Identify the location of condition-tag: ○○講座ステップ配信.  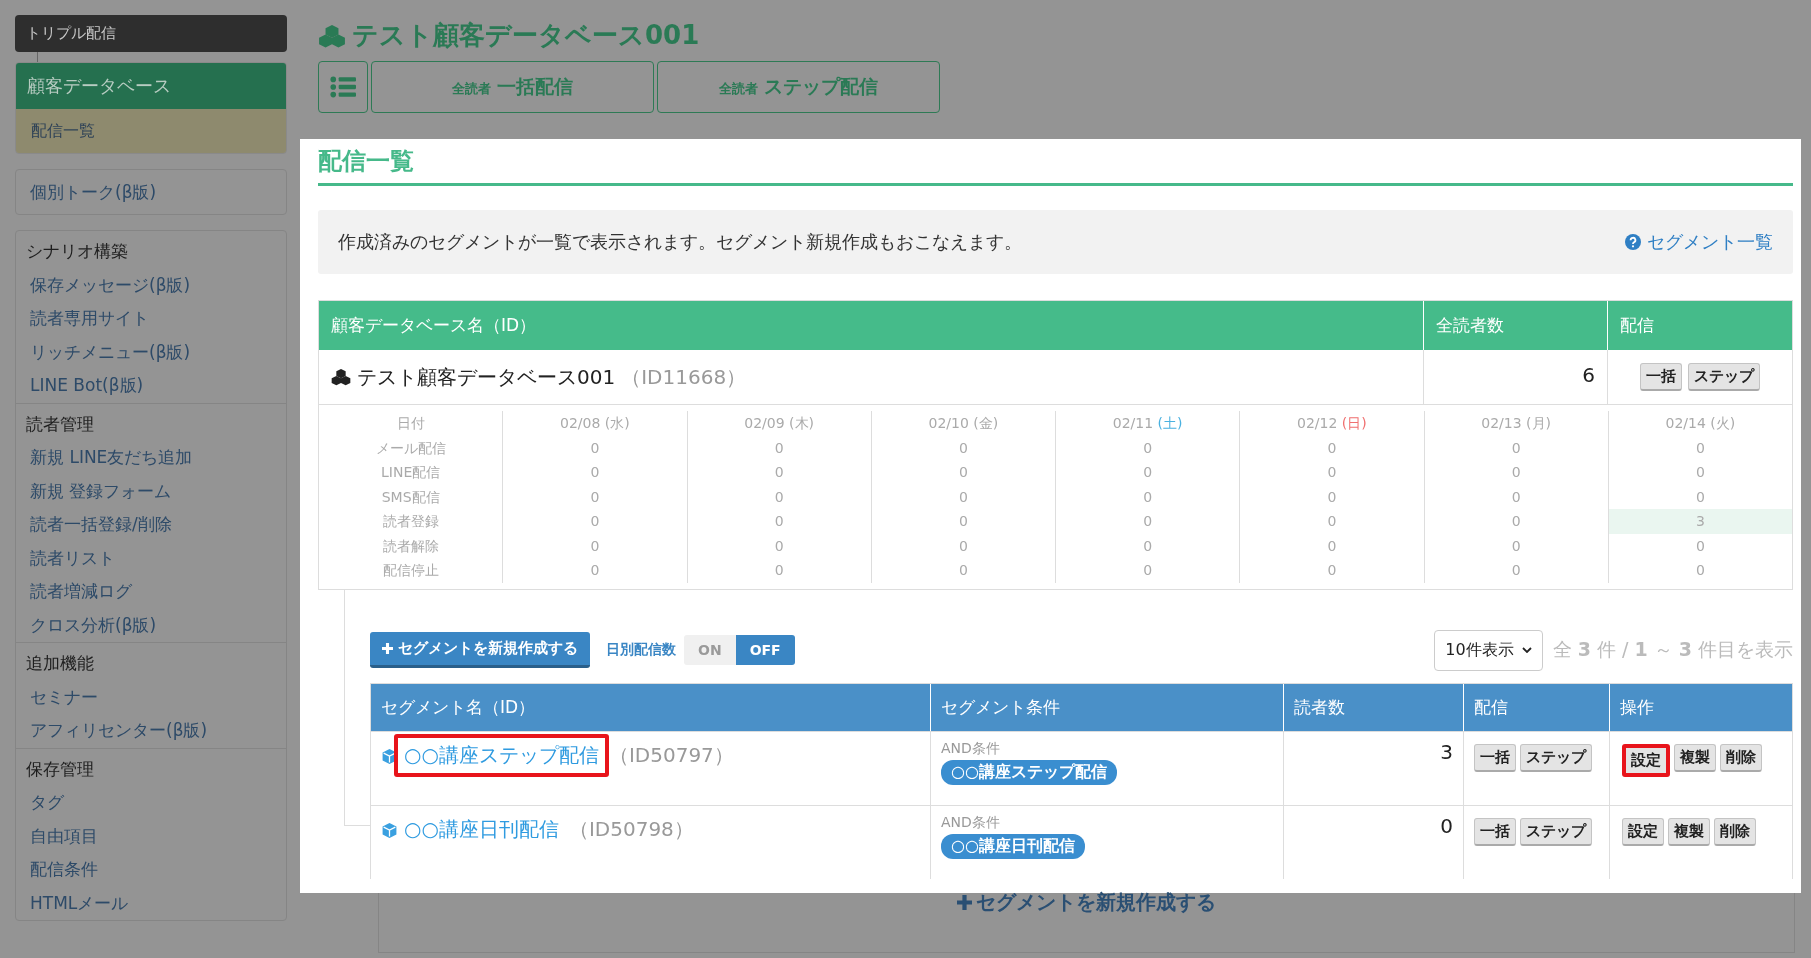
(1029, 772).